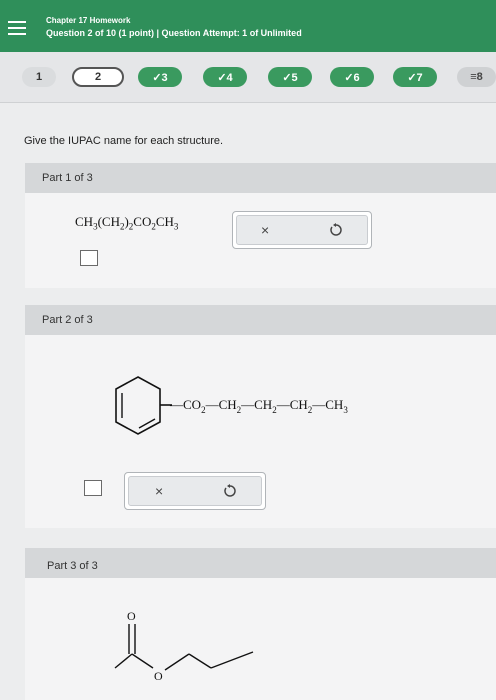 This screenshot has height=700, width=496. I want to click on question-8-button: ≡8, so click(476, 77).